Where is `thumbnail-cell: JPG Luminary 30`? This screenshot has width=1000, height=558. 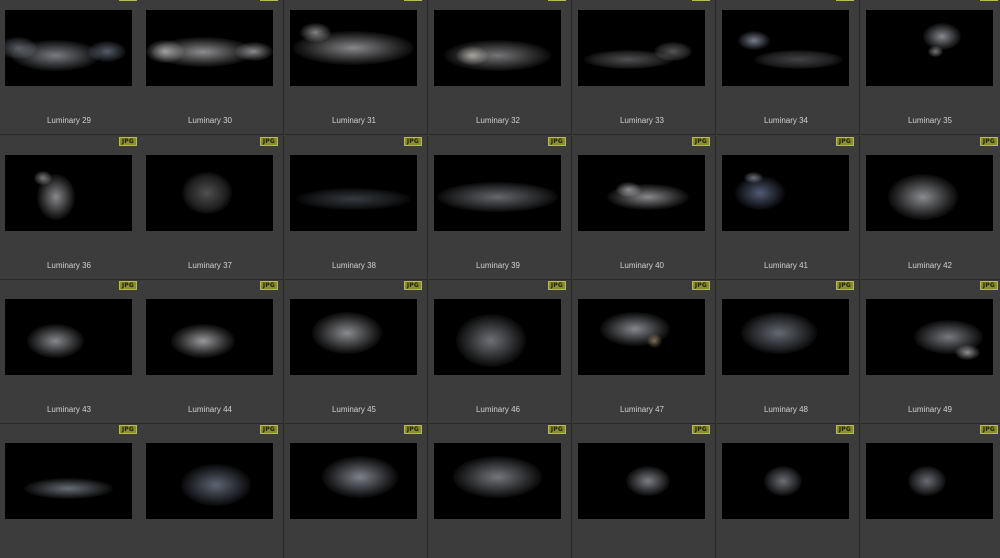 thumbnail-cell: JPG Luminary 30 is located at coordinates (212, 67).